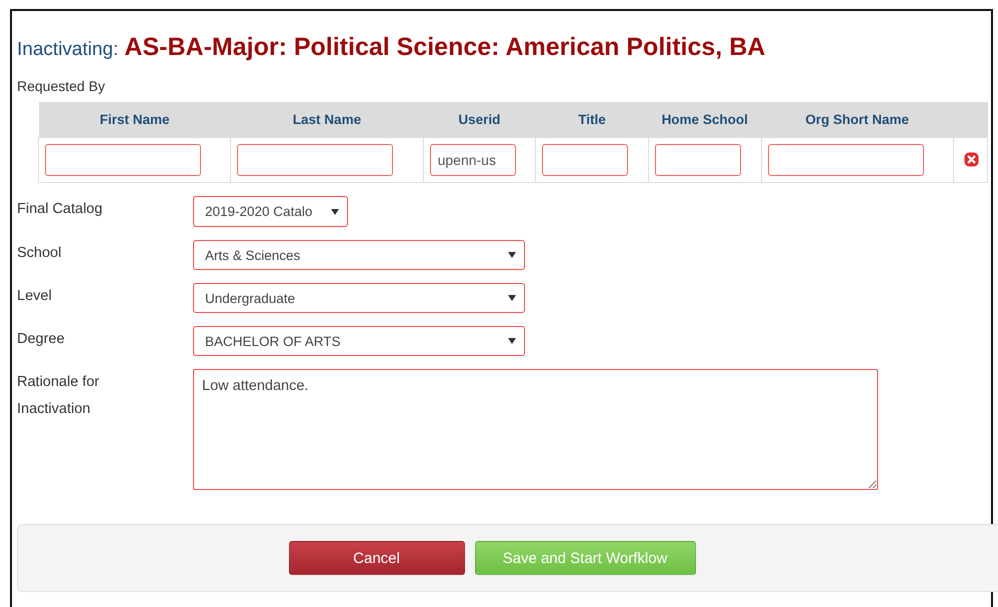  Describe the element at coordinates (473, 160) in the screenshot. I see `text-field: upenn-us` at that location.